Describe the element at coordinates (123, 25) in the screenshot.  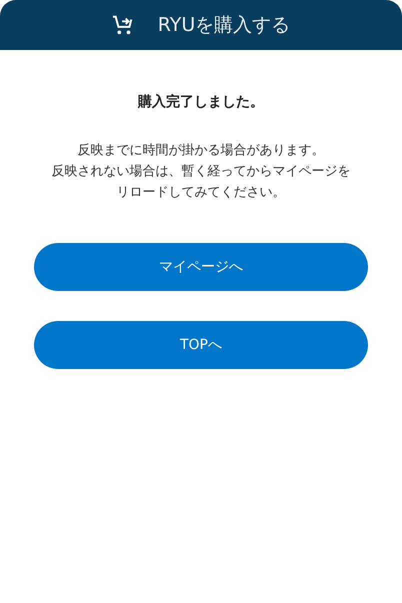
I see `cart-icon` at that location.